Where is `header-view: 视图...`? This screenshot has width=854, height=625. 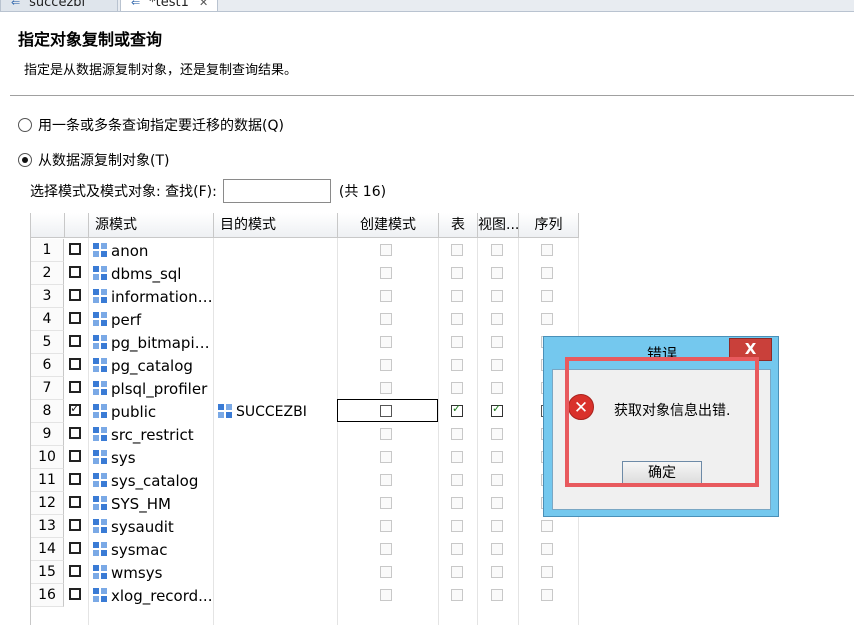 header-view: 视图... is located at coordinates (498, 225).